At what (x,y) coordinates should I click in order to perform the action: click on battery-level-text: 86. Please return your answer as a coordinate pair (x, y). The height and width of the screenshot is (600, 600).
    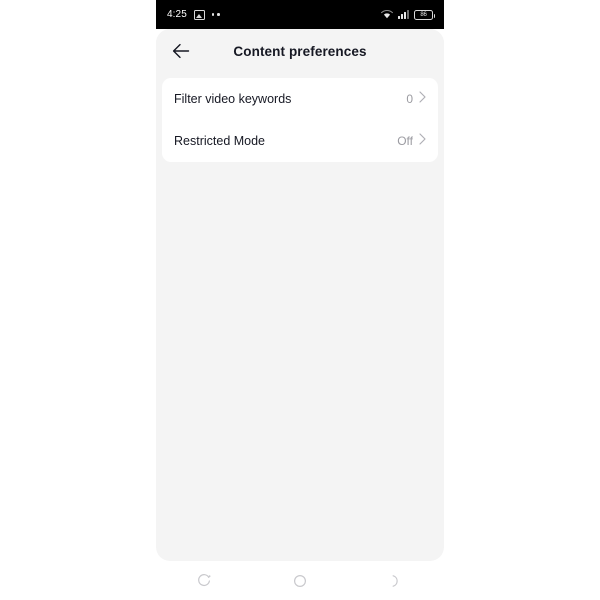
    Looking at the image, I should click on (423, 14).